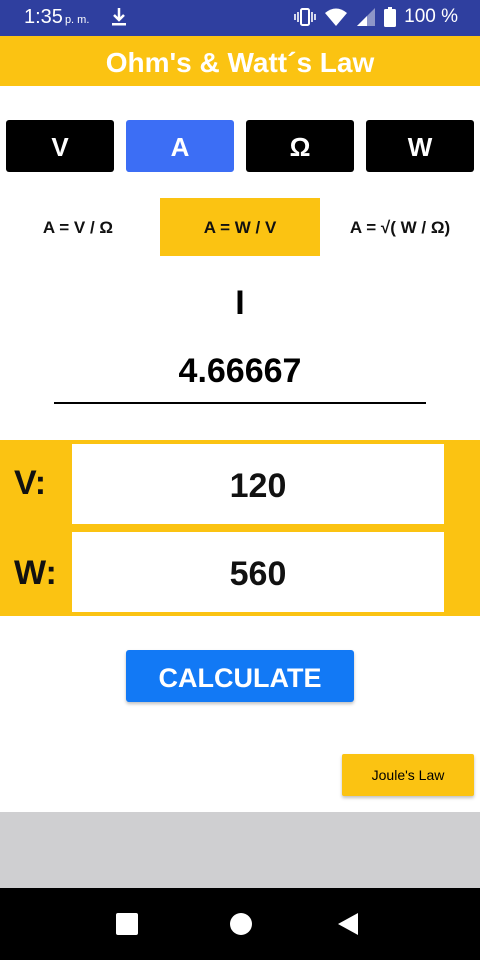  What do you see at coordinates (240, 18) in the screenshot?
I see `status-bar: 1:35 p. m. 100 %` at bounding box center [240, 18].